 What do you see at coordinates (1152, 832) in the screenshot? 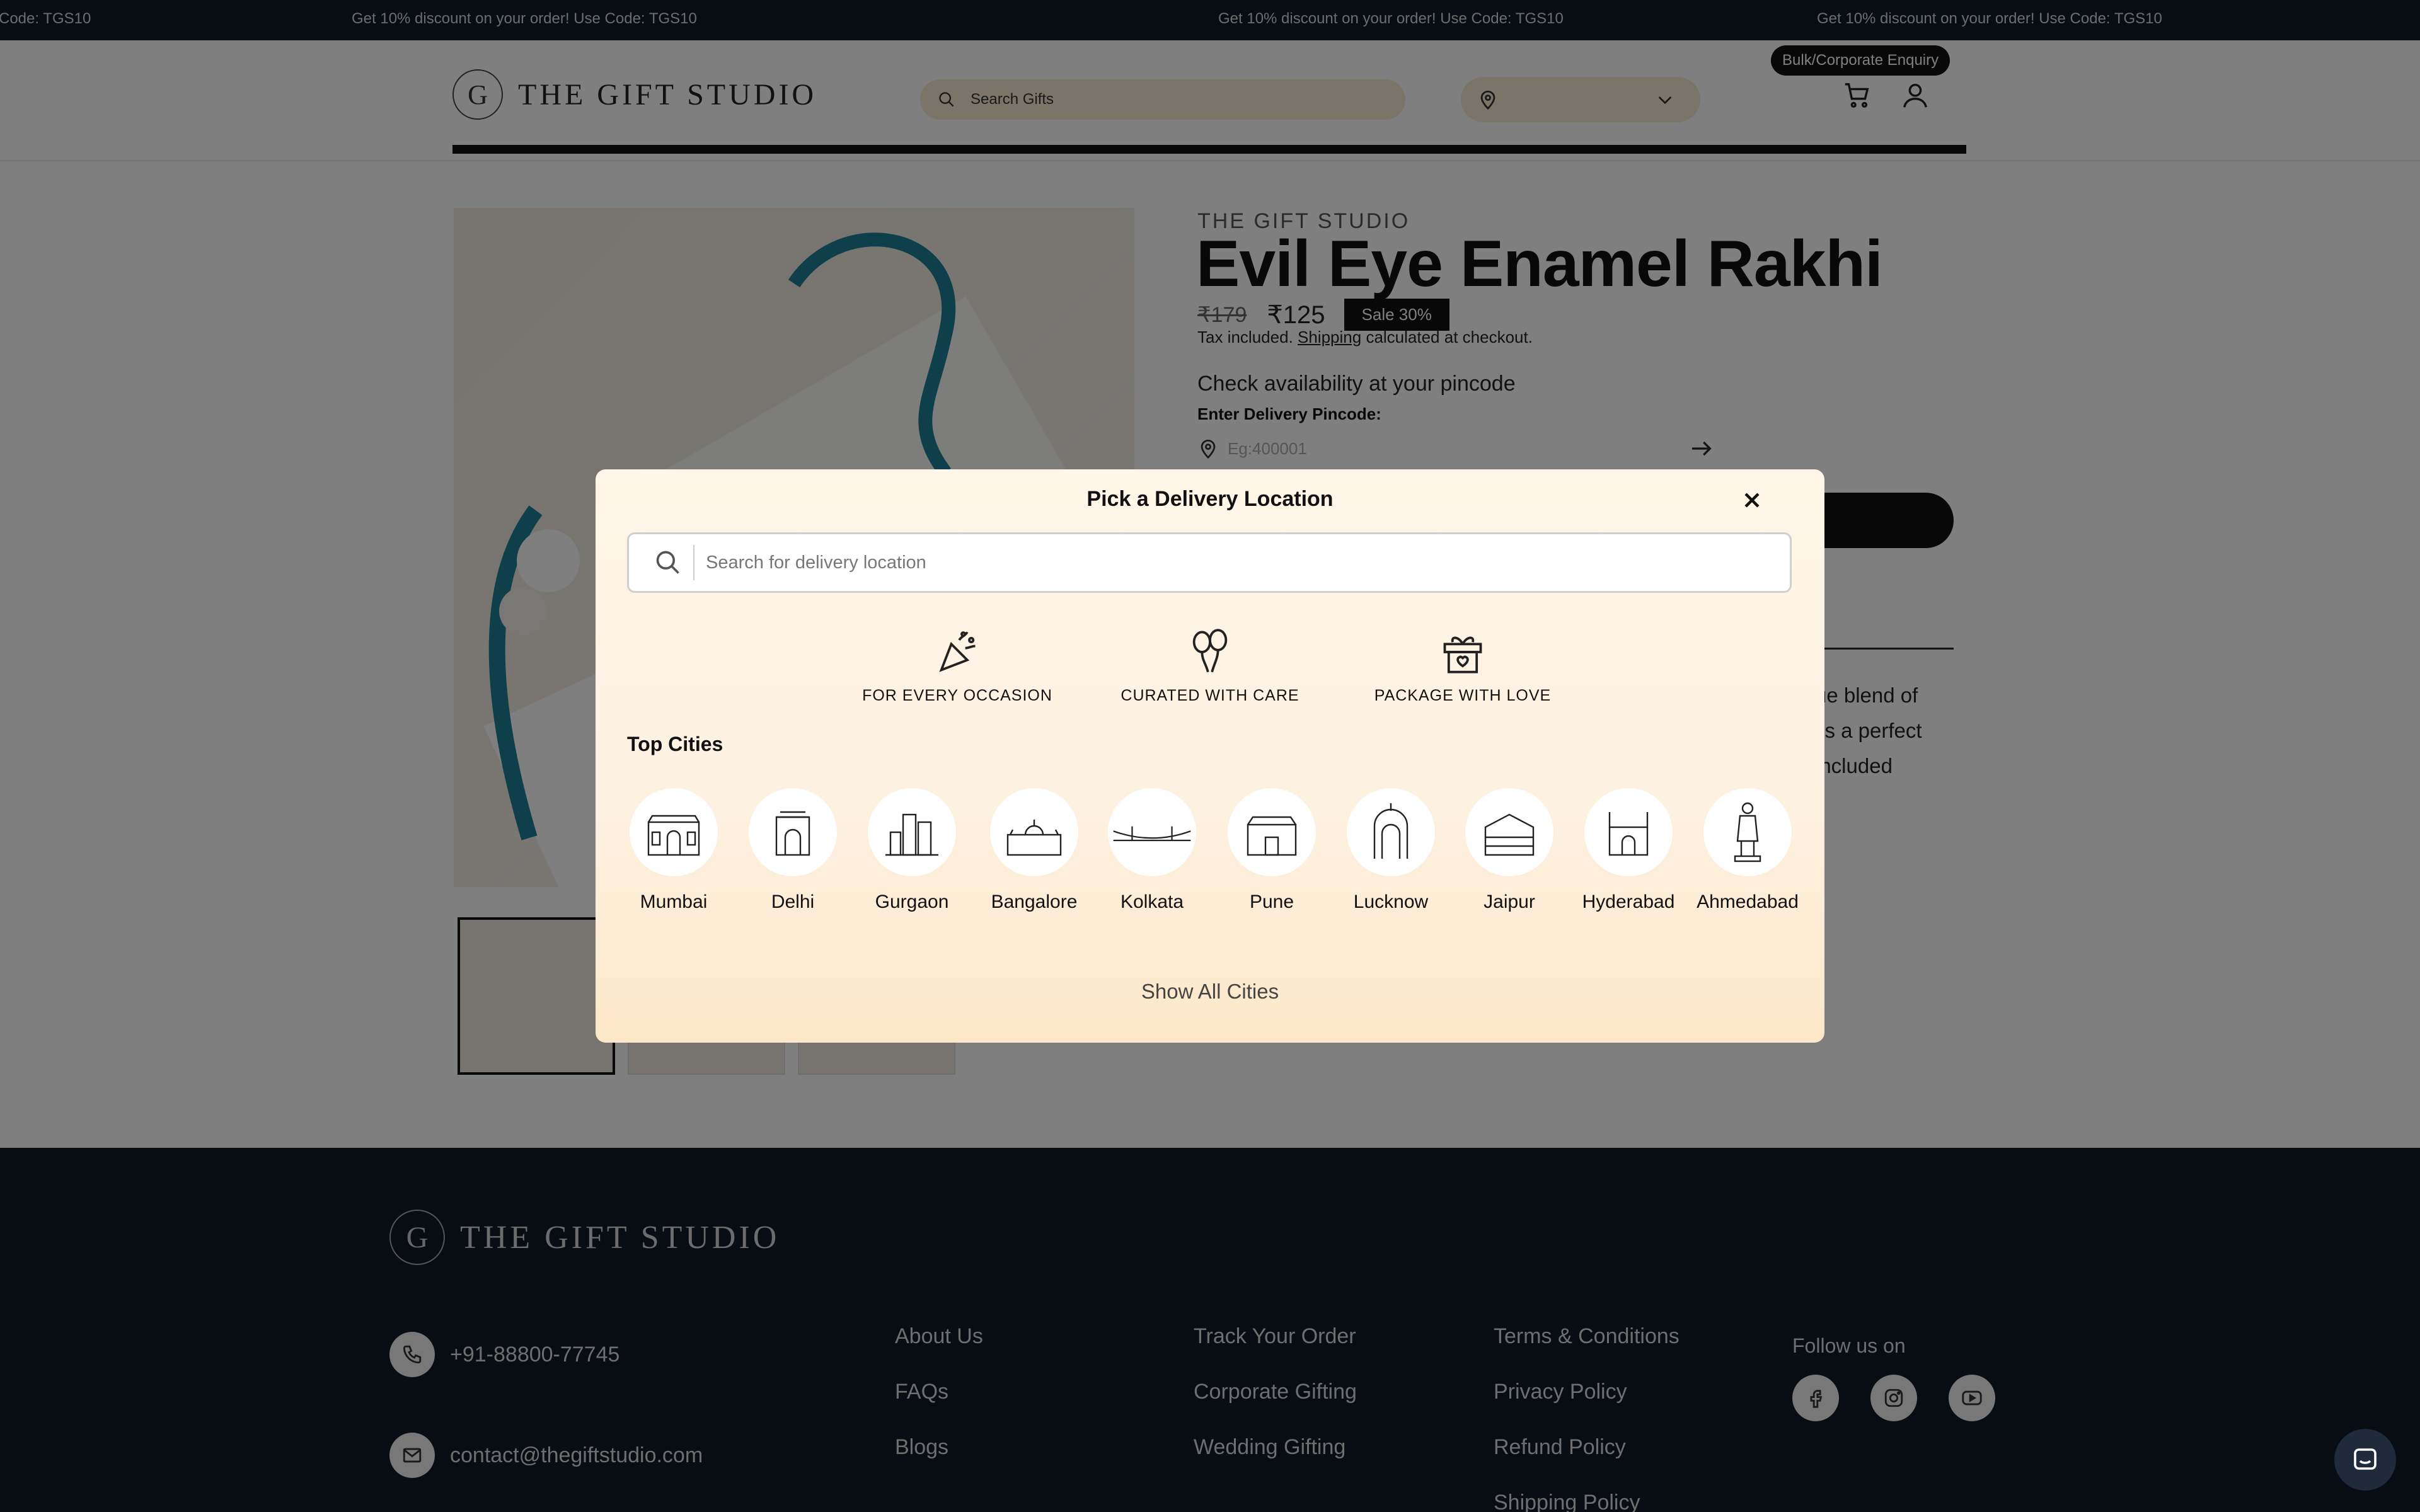
I see `howrah-bridge-icon` at bounding box center [1152, 832].